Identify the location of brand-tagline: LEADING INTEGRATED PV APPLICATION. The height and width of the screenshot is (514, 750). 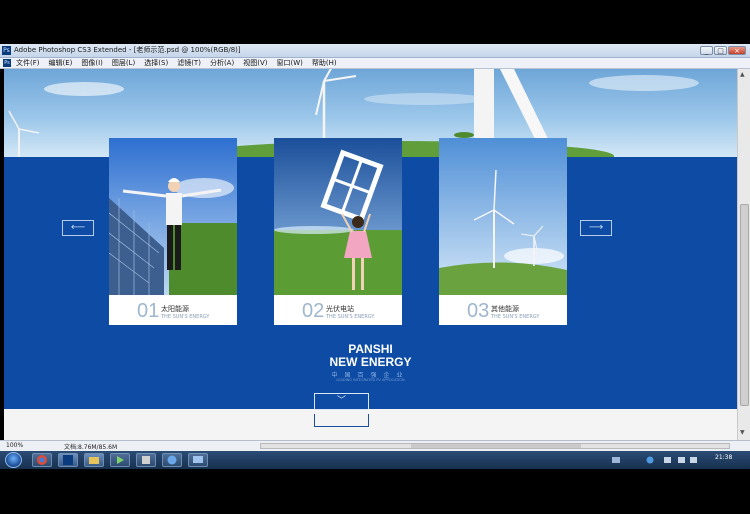
(370, 380).